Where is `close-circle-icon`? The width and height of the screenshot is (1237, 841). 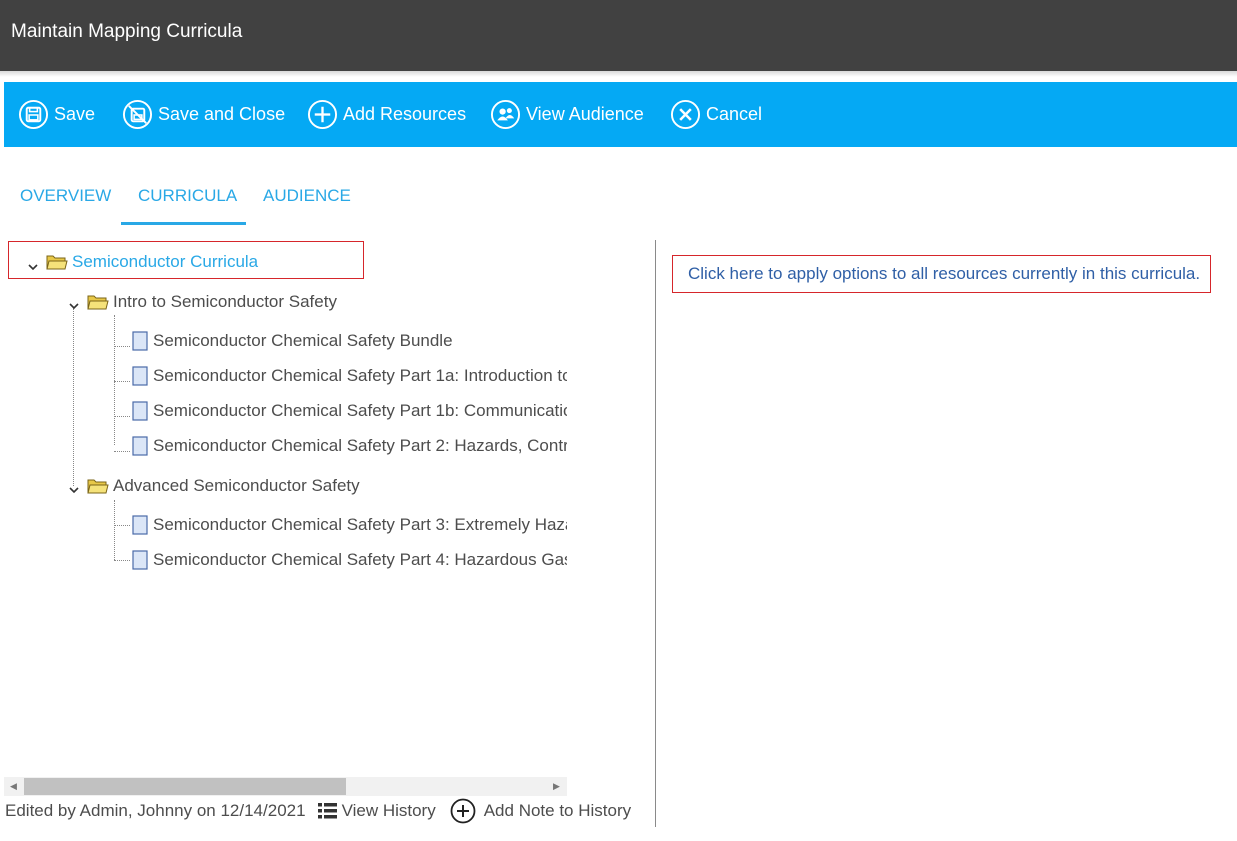
close-circle-icon is located at coordinates (685, 114).